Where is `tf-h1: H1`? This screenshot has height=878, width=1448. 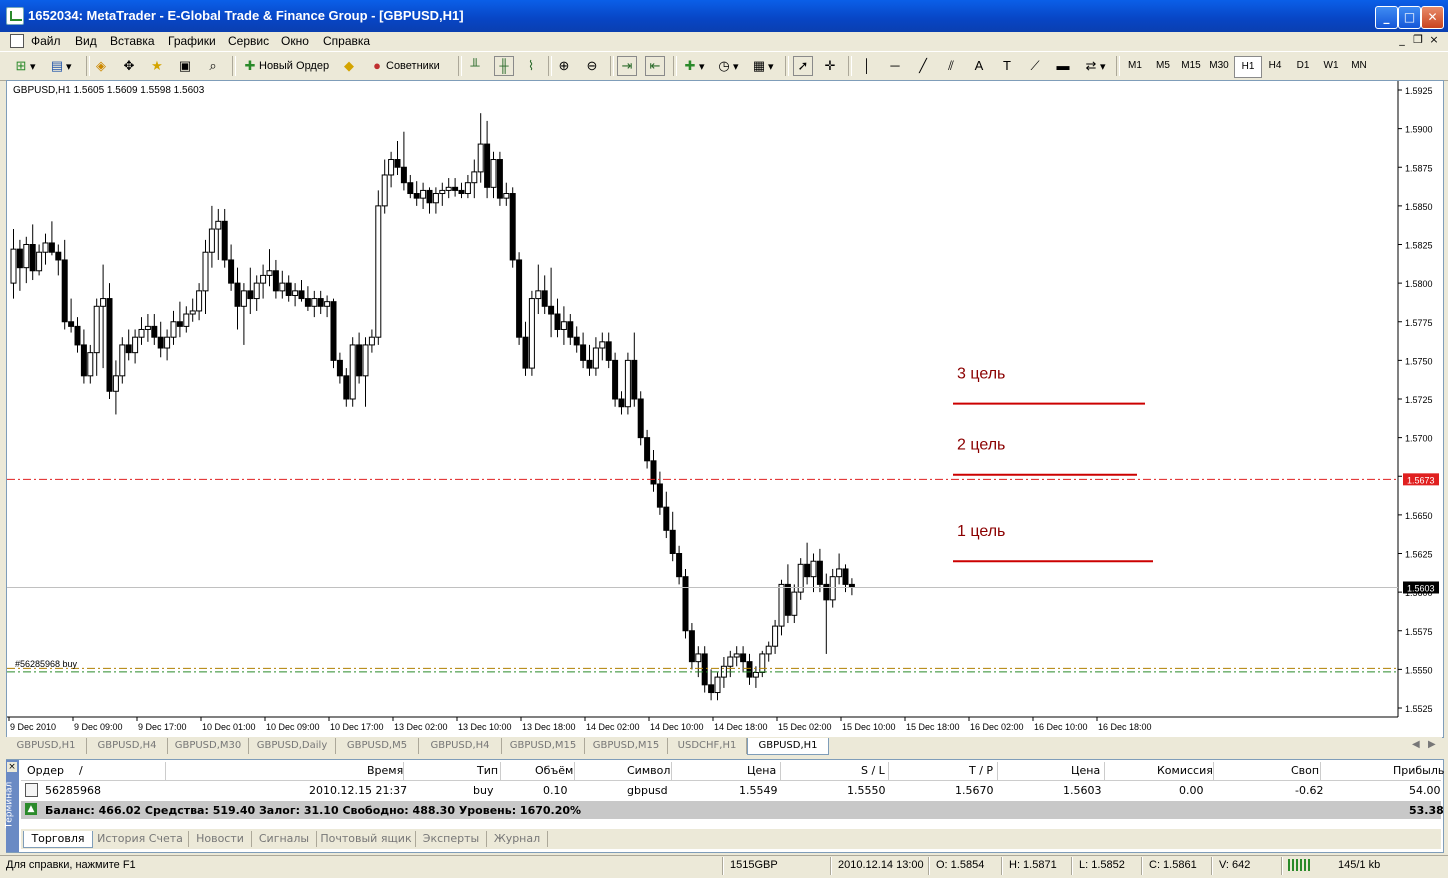
tf-h1: H1 is located at coordinates (1248, 67).